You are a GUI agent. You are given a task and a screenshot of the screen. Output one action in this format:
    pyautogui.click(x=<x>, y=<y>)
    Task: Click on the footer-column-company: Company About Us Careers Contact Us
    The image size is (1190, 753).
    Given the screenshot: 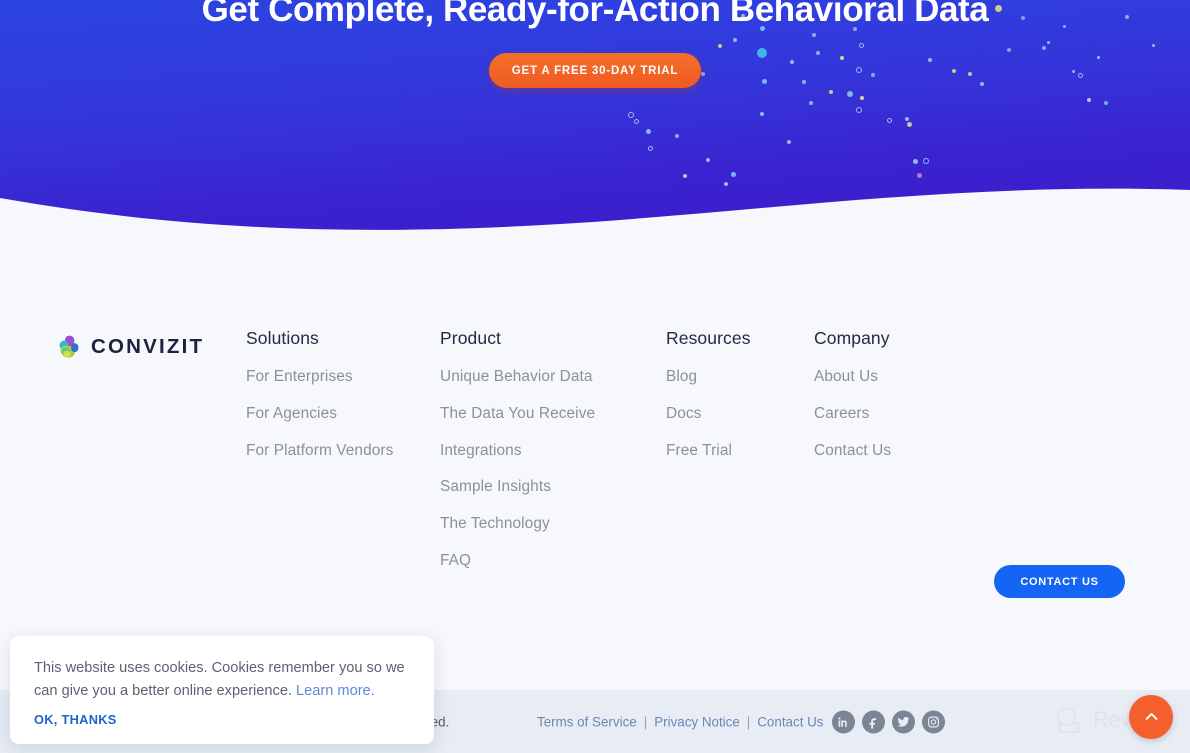 What is the action you would take?
    pyautogui.click(x=904, y=394)
    